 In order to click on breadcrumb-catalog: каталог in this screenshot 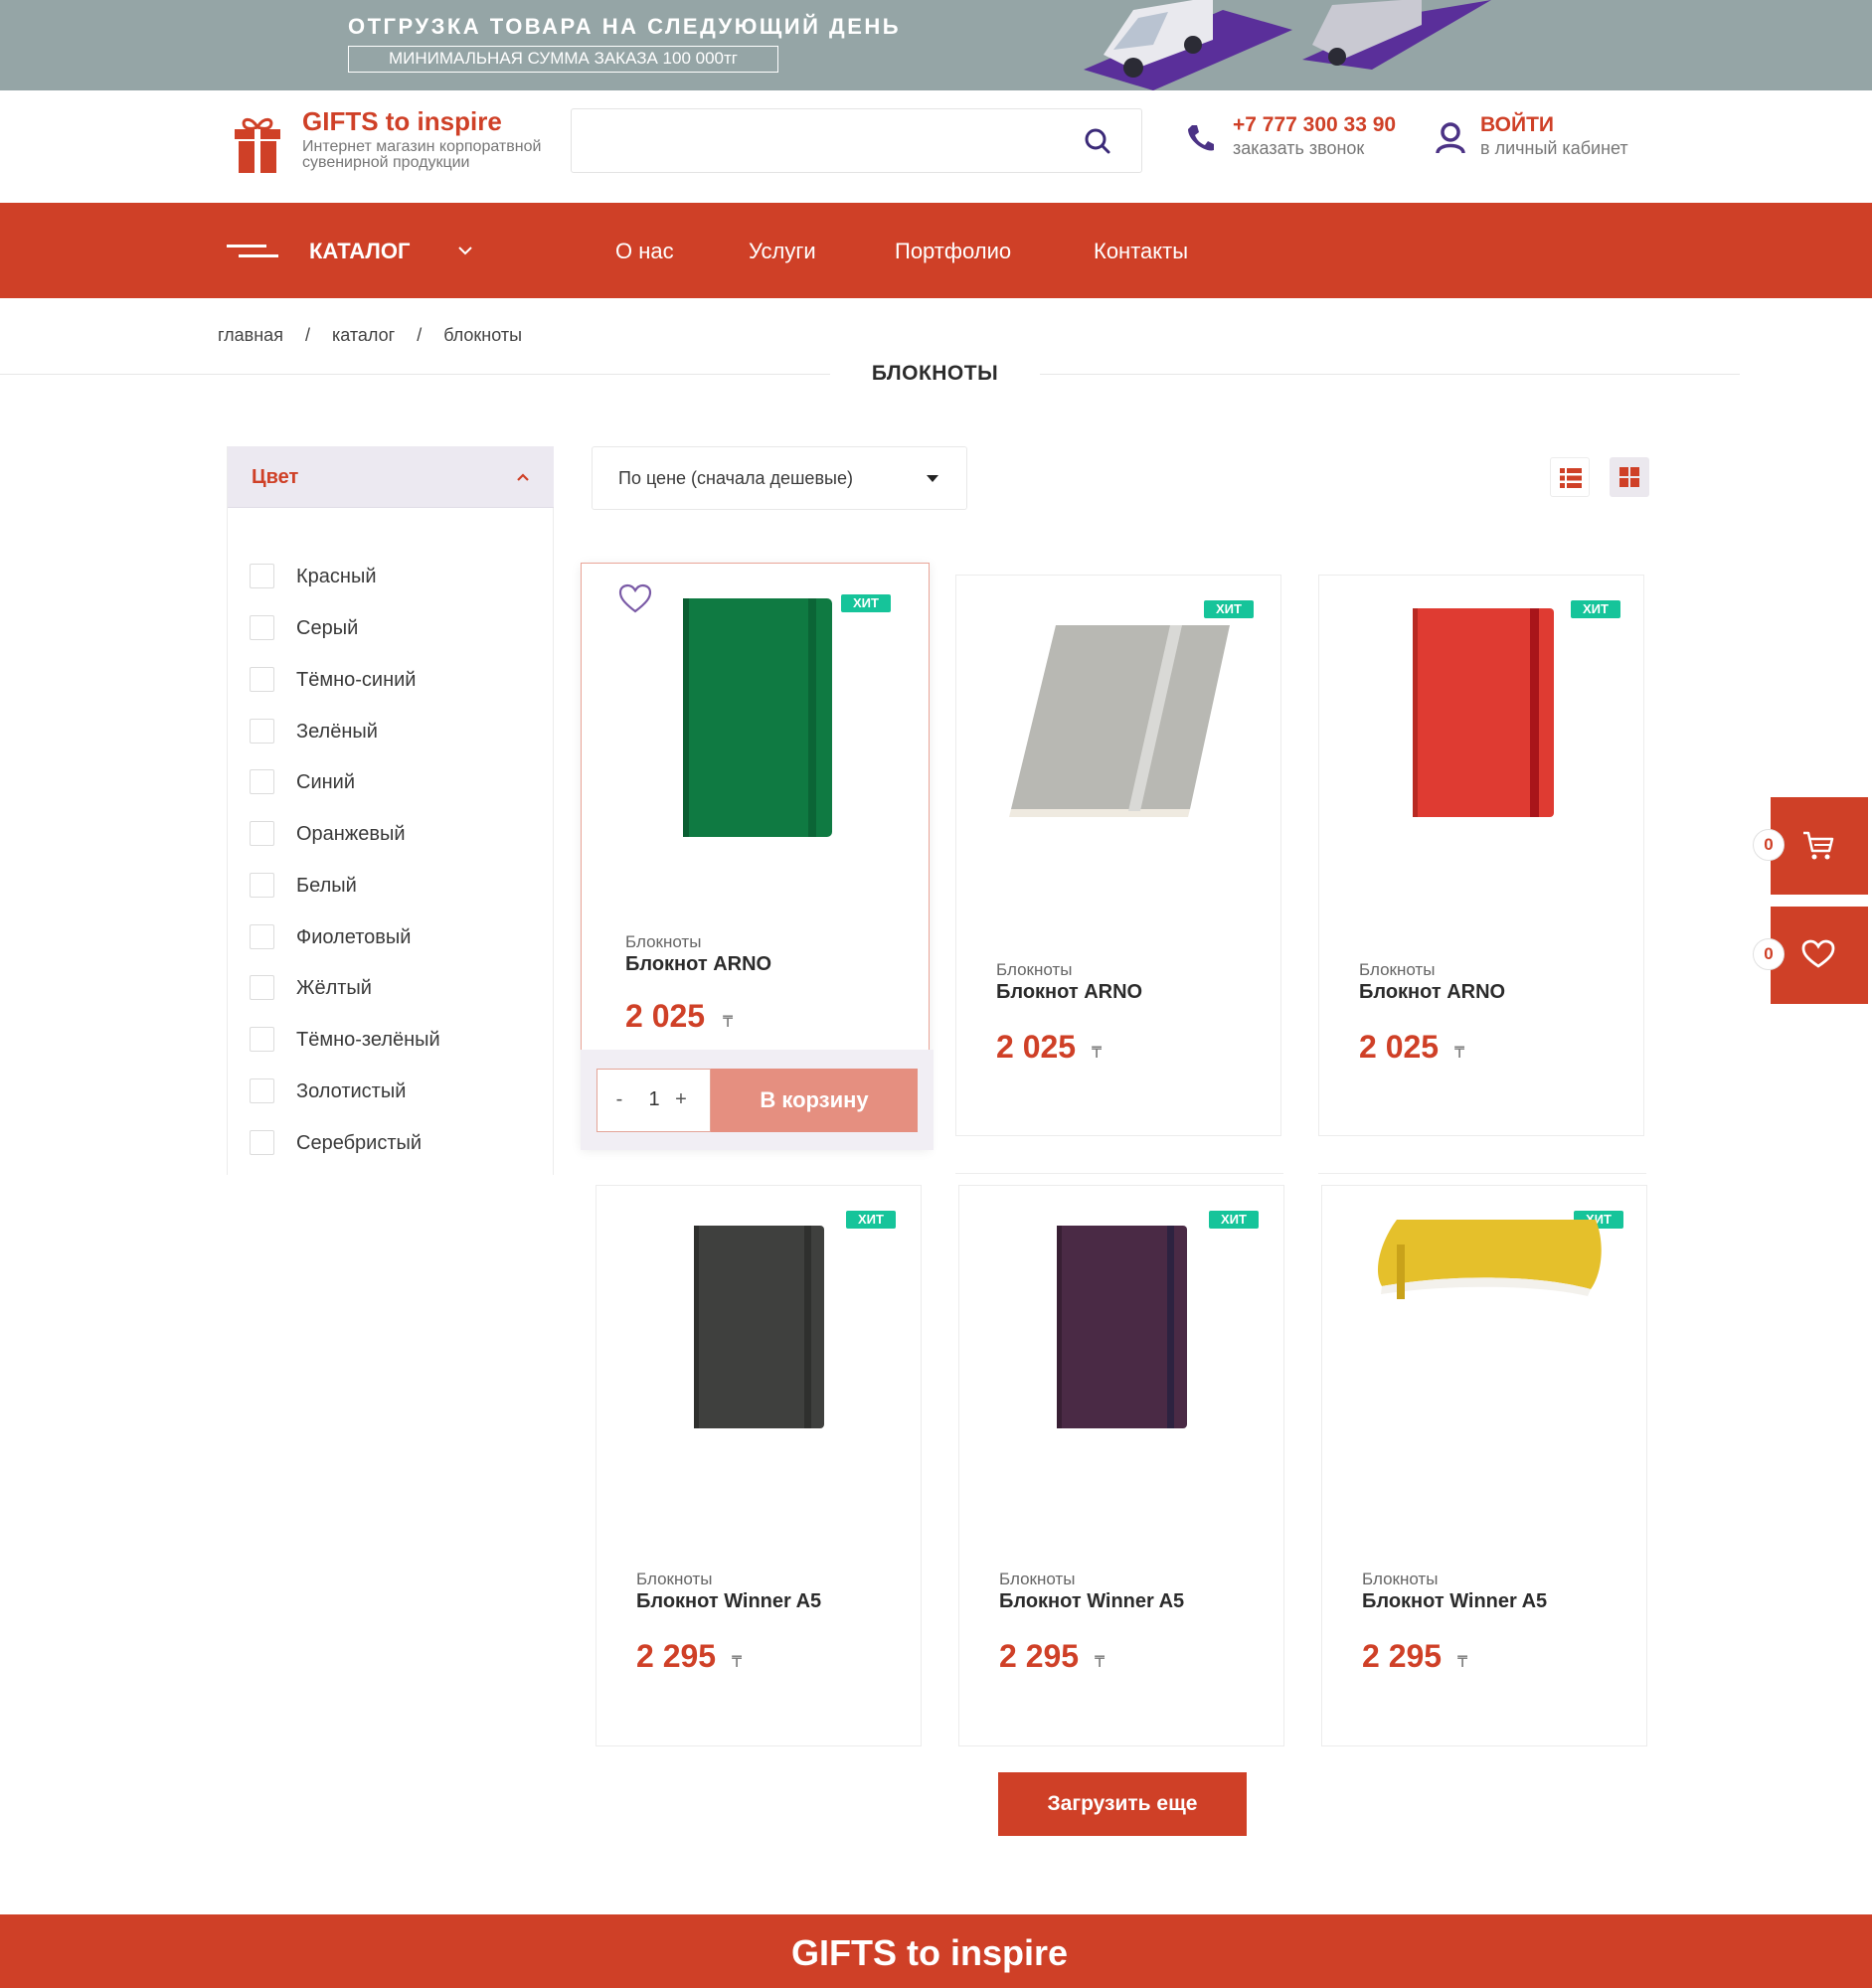, I will do `click(363, 335)`.